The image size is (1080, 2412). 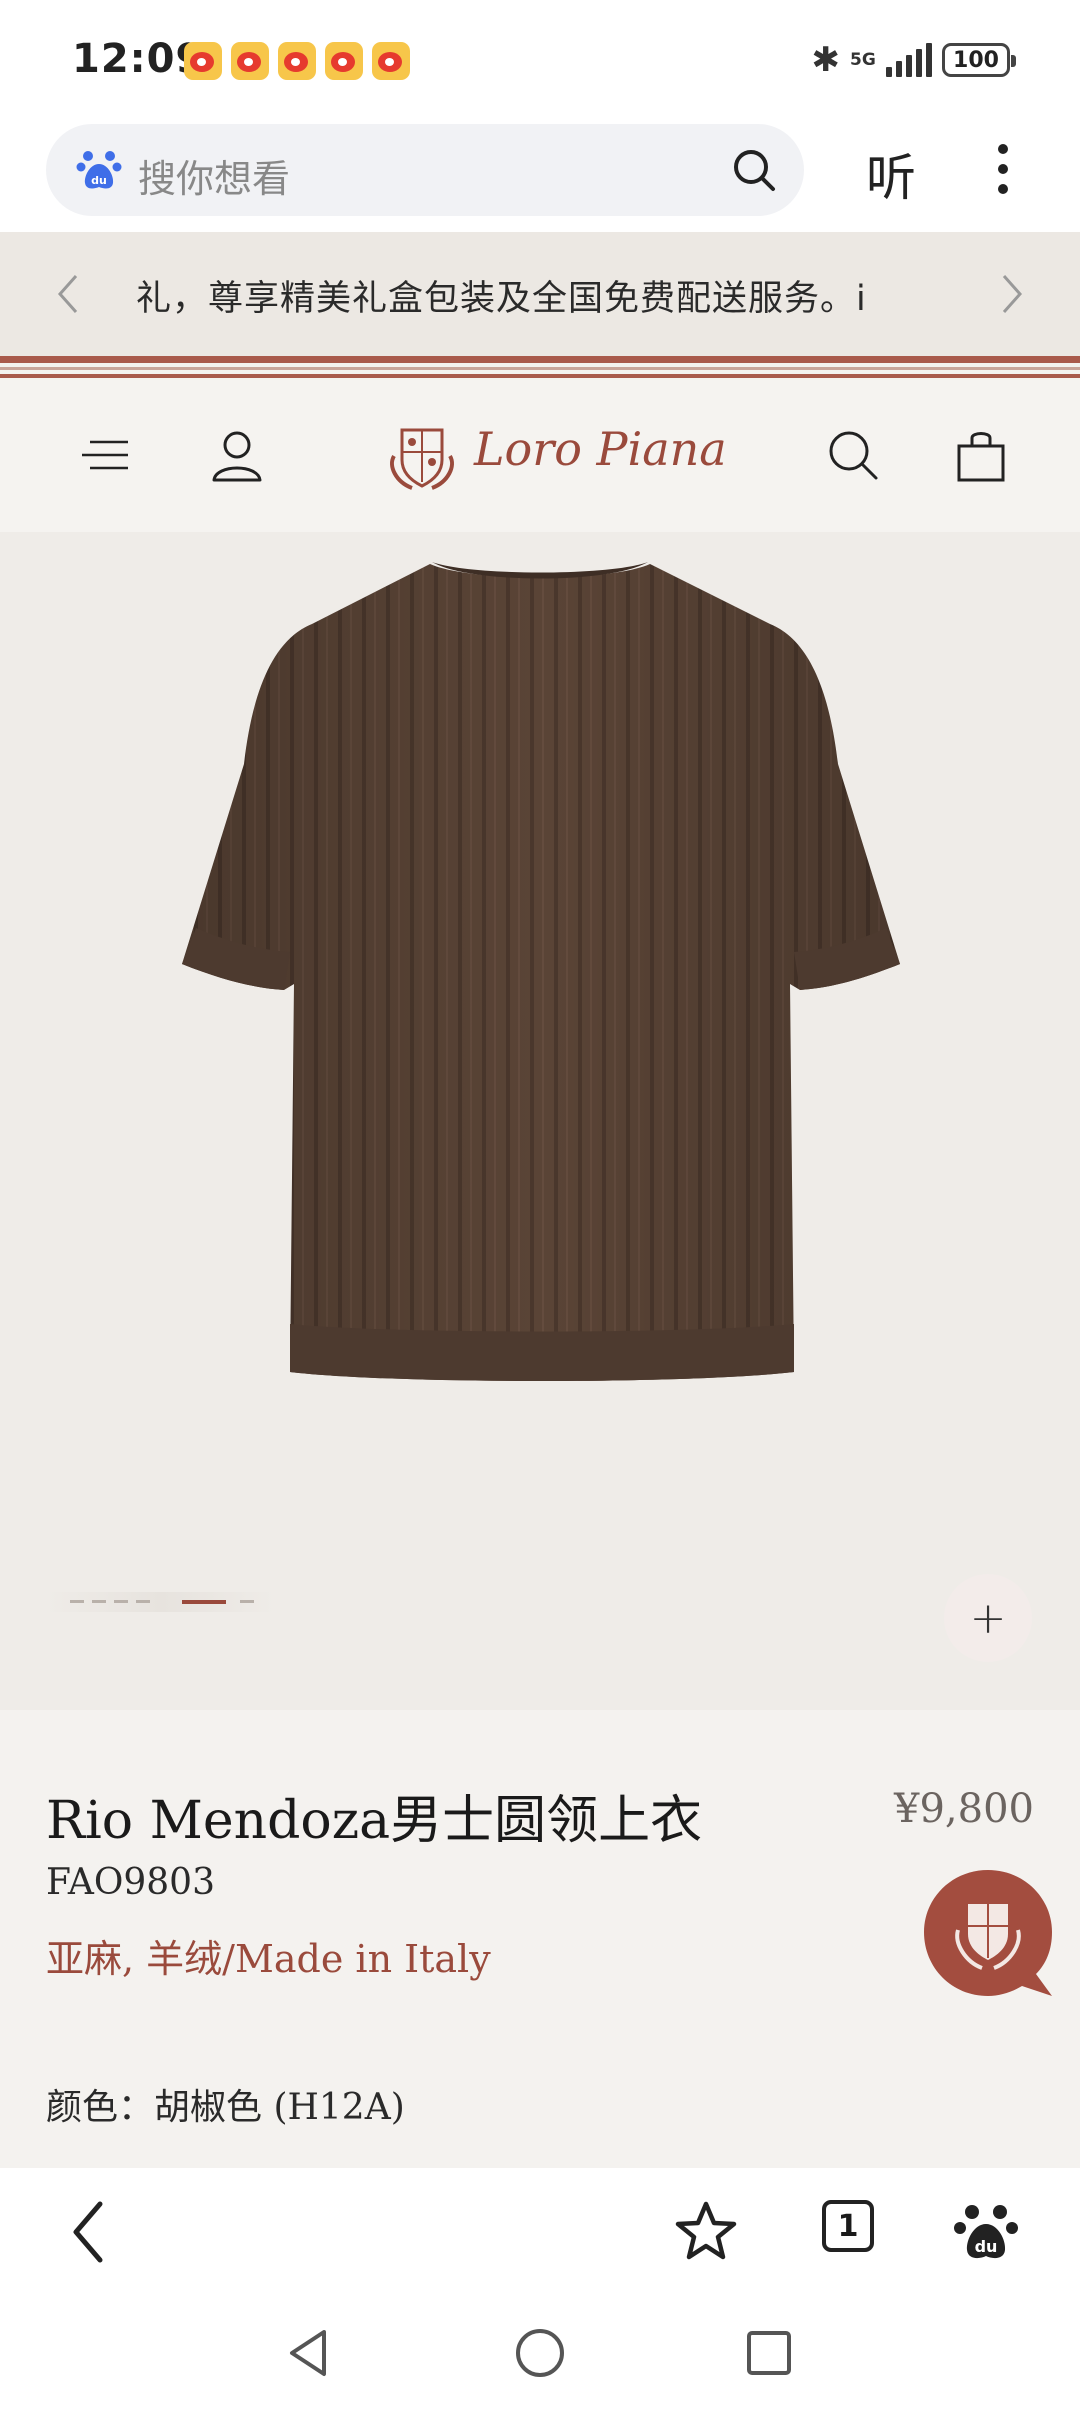 What do you see at coordinates (68, 294) in the screenshot?
I see `chevron-left-icon` at bounding box center [68, 294].